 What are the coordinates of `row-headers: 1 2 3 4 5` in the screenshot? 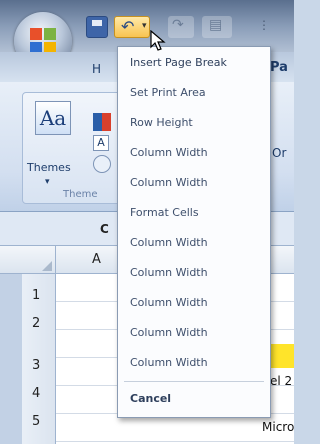 It's located at (39, 359).